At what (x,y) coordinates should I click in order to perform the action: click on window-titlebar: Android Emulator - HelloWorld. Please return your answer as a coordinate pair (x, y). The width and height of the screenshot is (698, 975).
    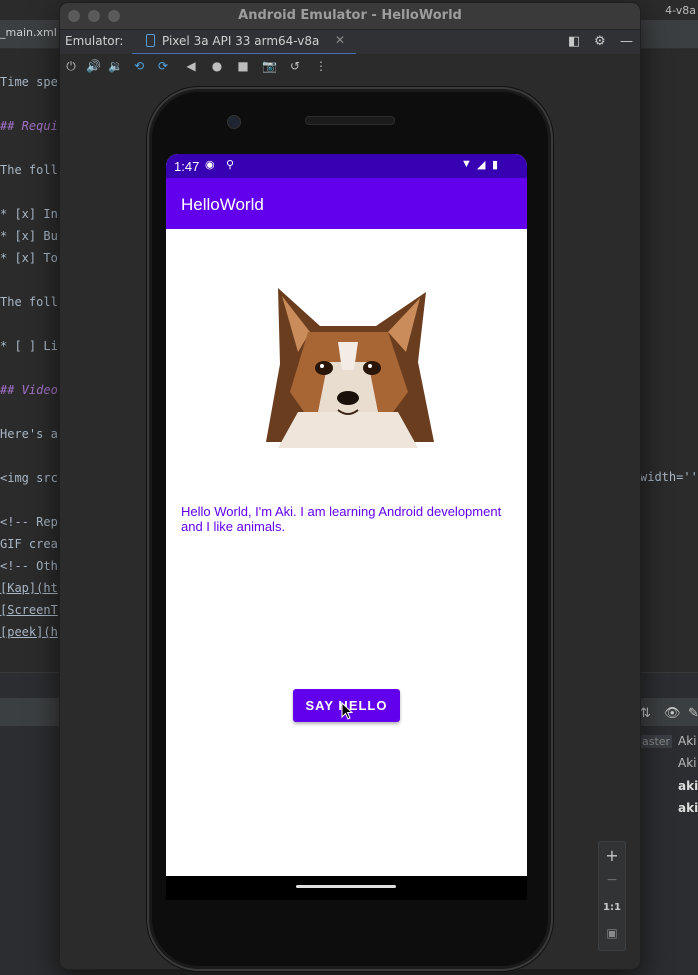
    Looking at the image, I should click on (350, 16).